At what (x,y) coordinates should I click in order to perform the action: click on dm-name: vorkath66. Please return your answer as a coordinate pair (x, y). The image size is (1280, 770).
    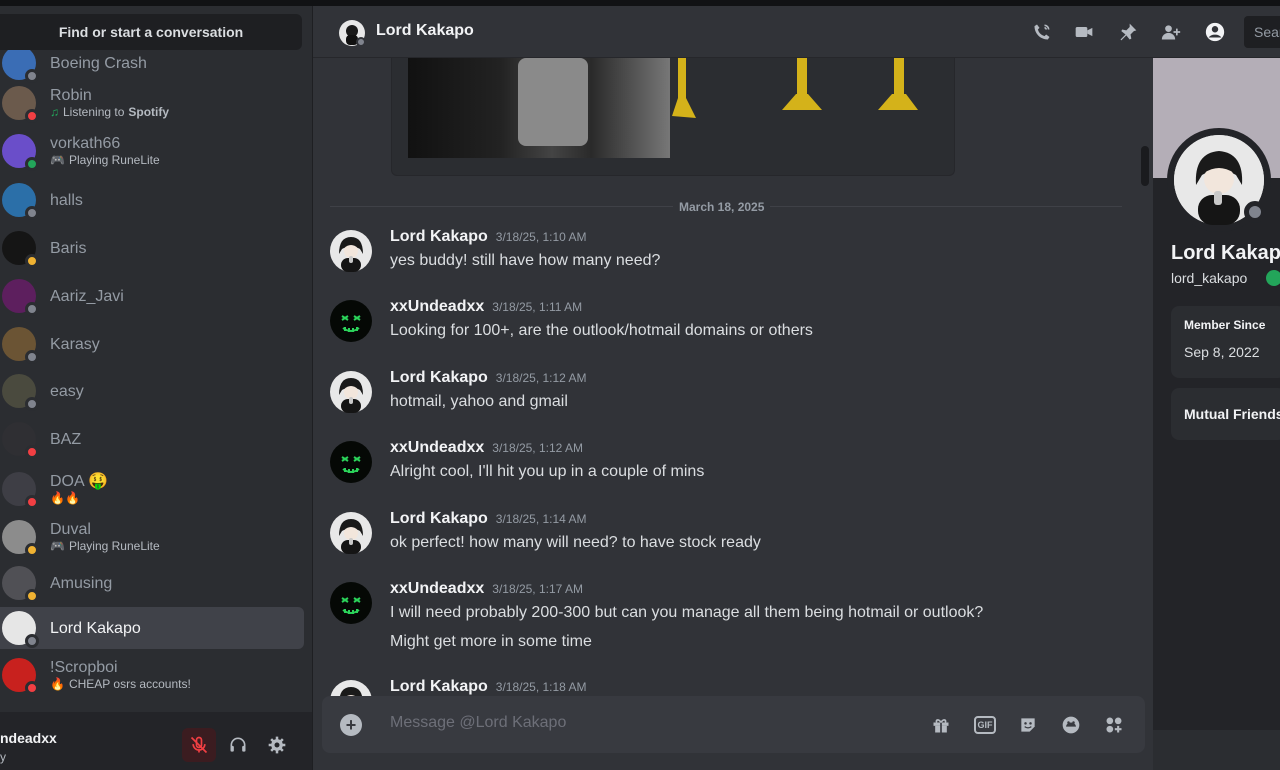
    Looking at the image, I should click on (85, 143).